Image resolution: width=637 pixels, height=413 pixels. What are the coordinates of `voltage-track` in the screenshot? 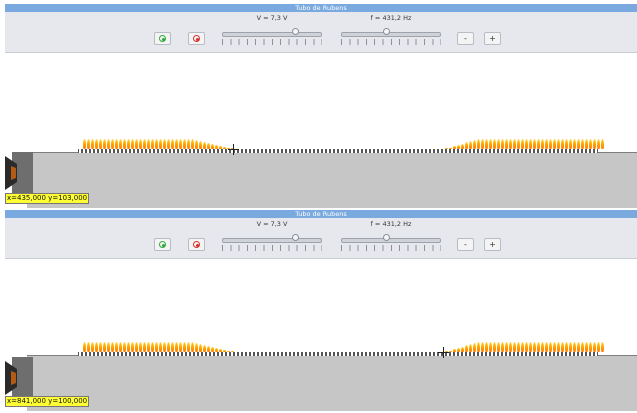 It's located at (272, 34).